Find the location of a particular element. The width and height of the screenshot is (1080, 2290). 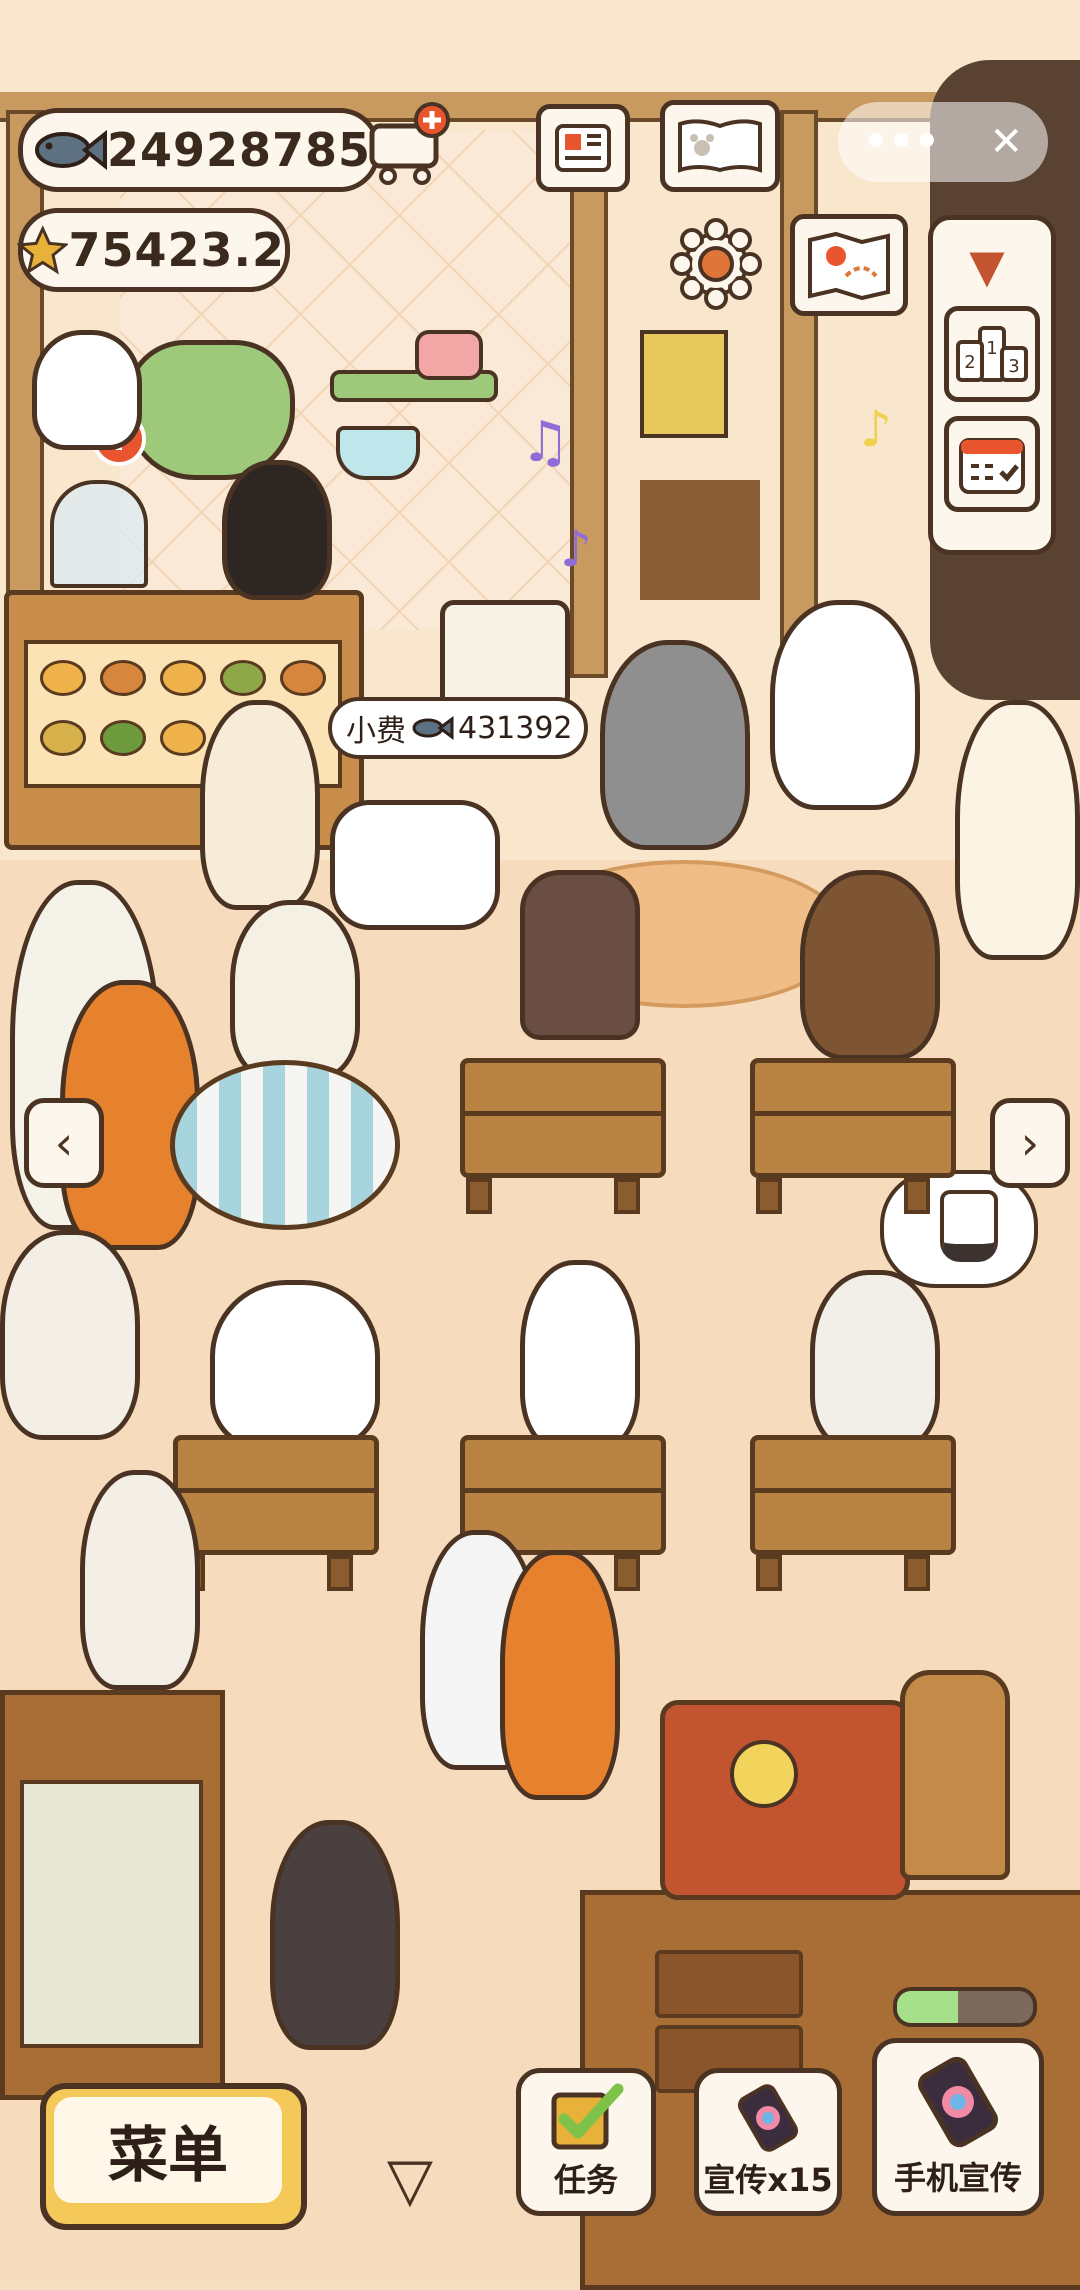

counter-drawer is located at coordinates (729, 1984).